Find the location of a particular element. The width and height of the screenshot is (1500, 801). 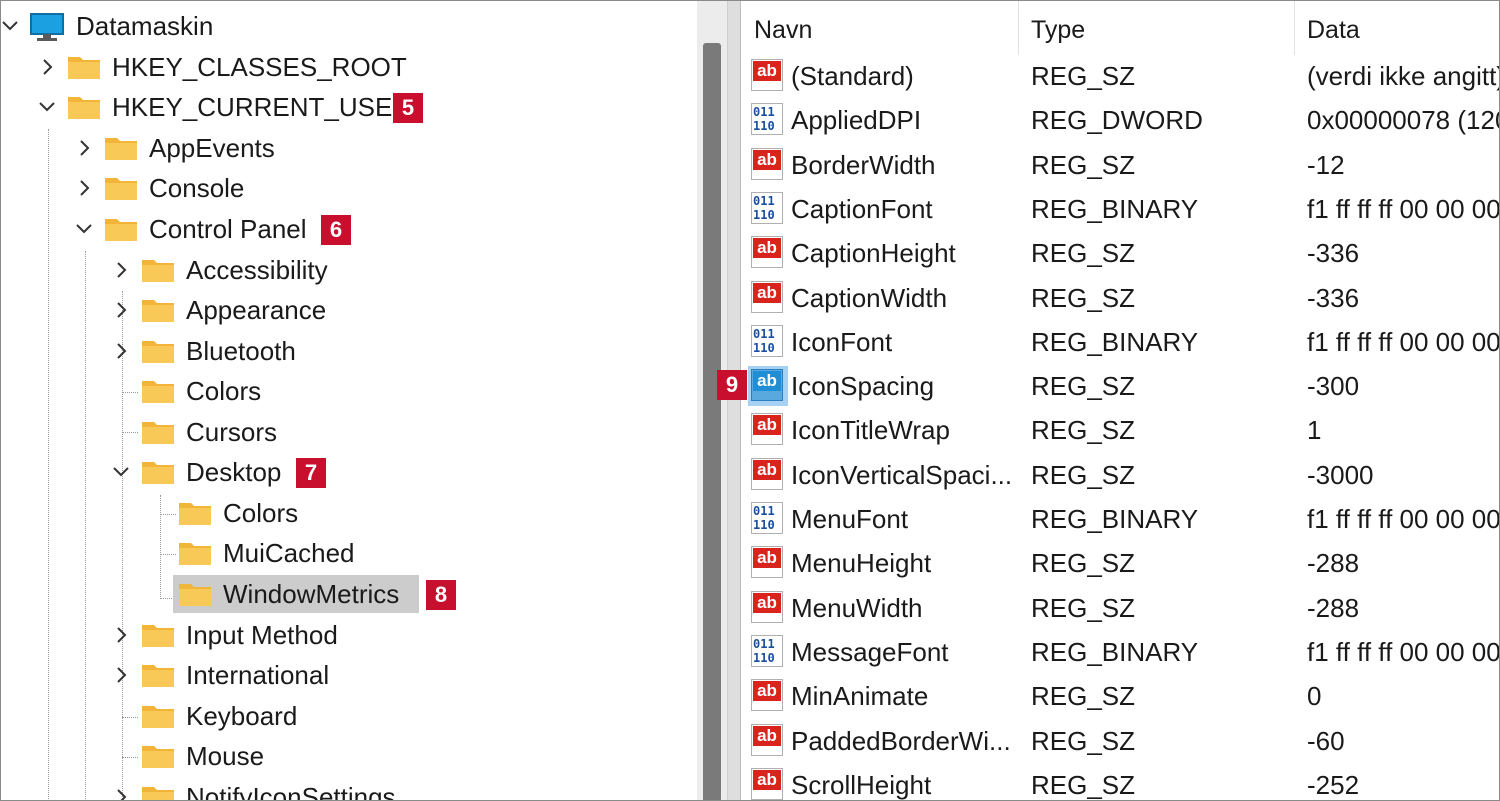

tree-item-keyboard: Keyboard is located at coordinates (346, 716).